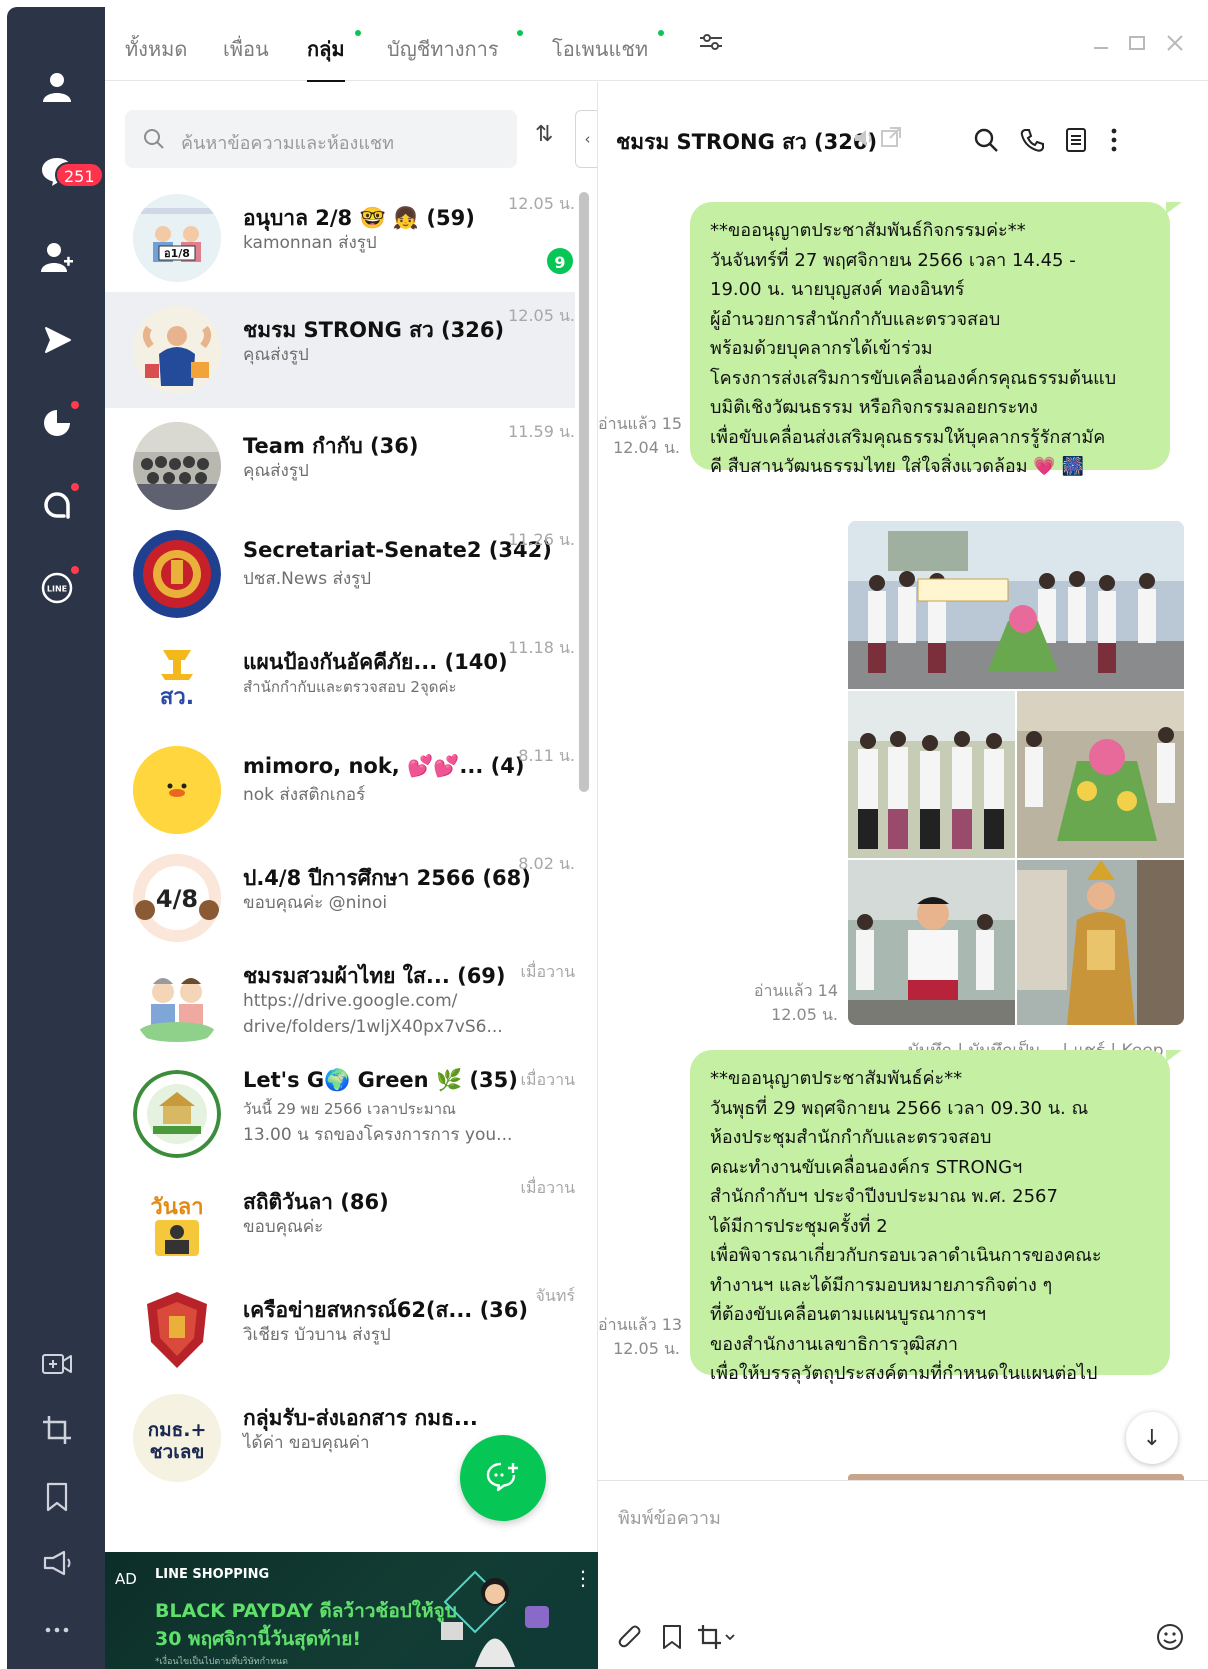  I want to click on search-input: ค้นหาข้อความและห้องแชท, so click(321, 139).